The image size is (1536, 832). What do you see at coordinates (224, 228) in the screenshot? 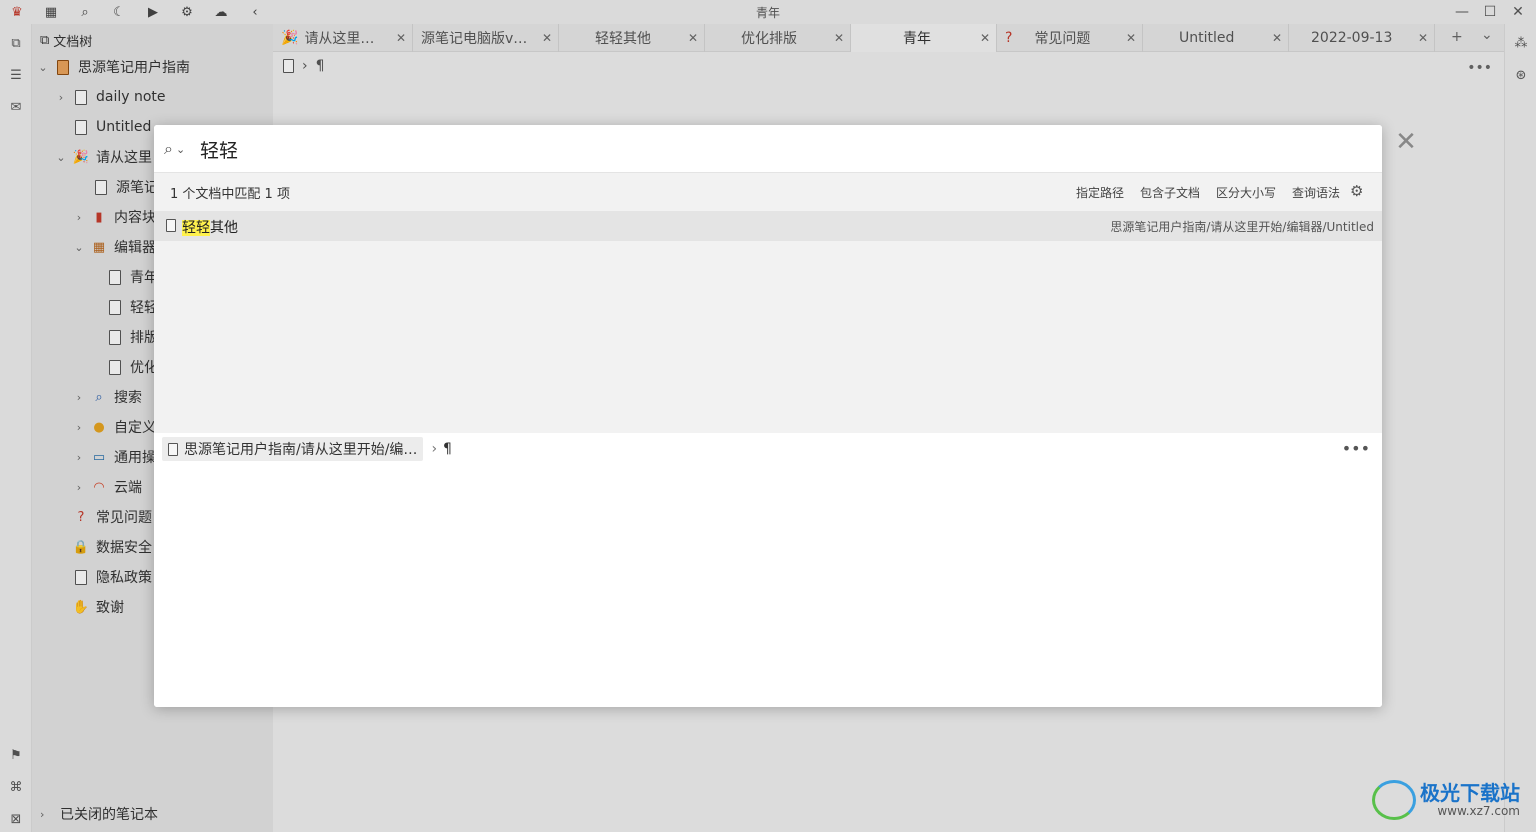
I see `result-title-rest: 其他` at bounding box center [224, 228].